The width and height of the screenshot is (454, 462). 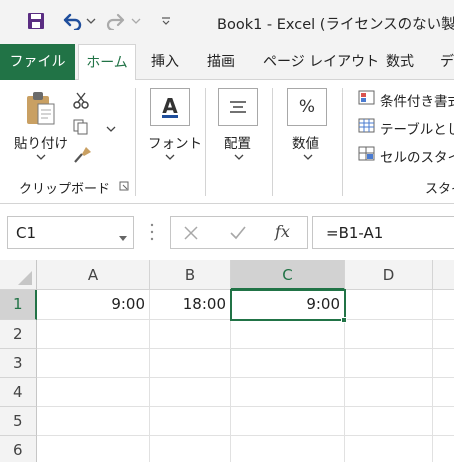 What do you see at coordinates (238, 235) in the screenshot?
I see `enter-icon` at bounding box center [238, 235].